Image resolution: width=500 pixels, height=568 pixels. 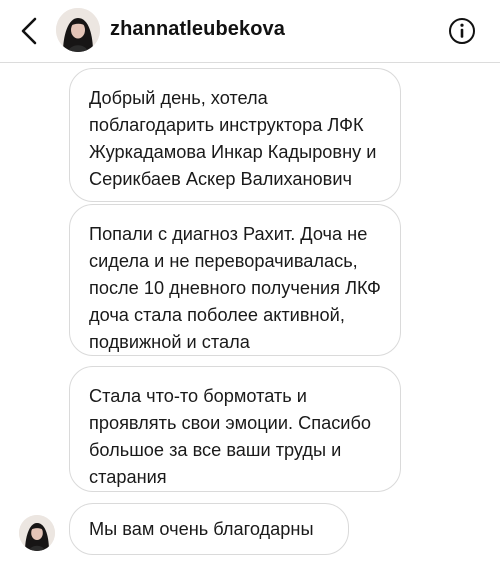 What do you see at coordinates (198, 396) in the screenshot?
I see `message-line: Стала что-то бормотать и` at bounding box center [198, 396].